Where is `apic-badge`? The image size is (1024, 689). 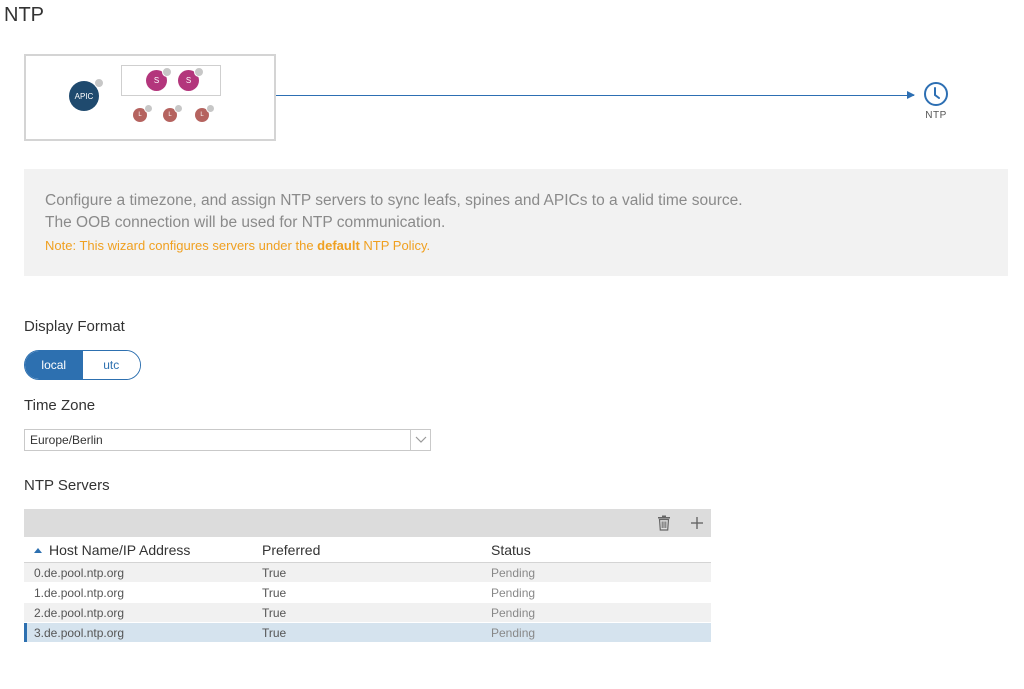
apic-badge is located at coordinates (99, 83).